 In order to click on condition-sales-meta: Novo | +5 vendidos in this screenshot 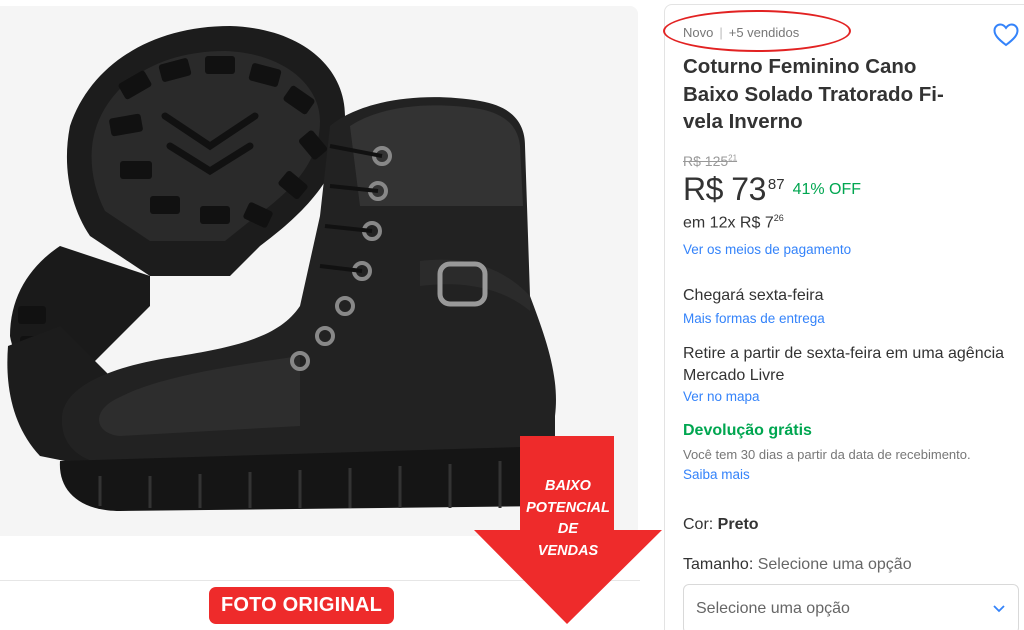, I will do `click(741, 32)`.